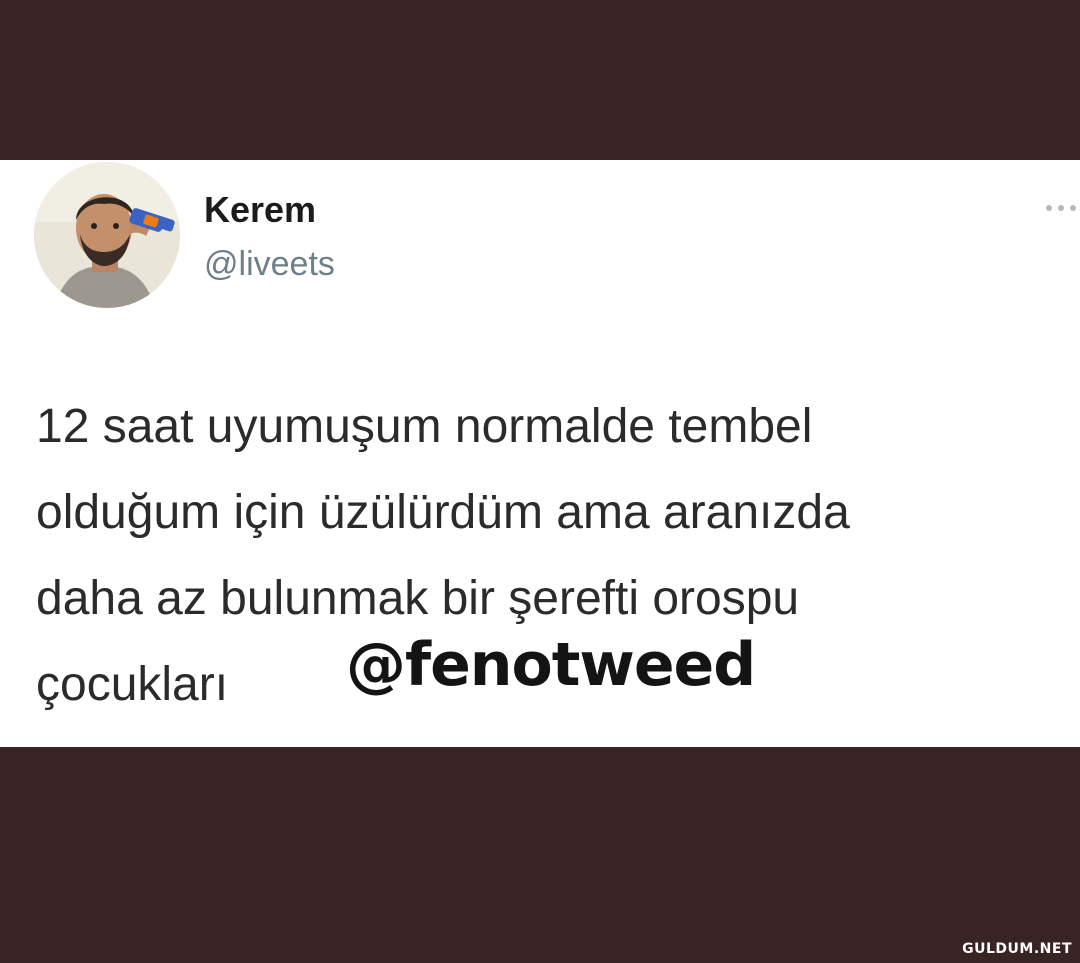 The height and width of the screenshot is (963, 1080). I want to click on display-name: Kerem, so click(260, 210).